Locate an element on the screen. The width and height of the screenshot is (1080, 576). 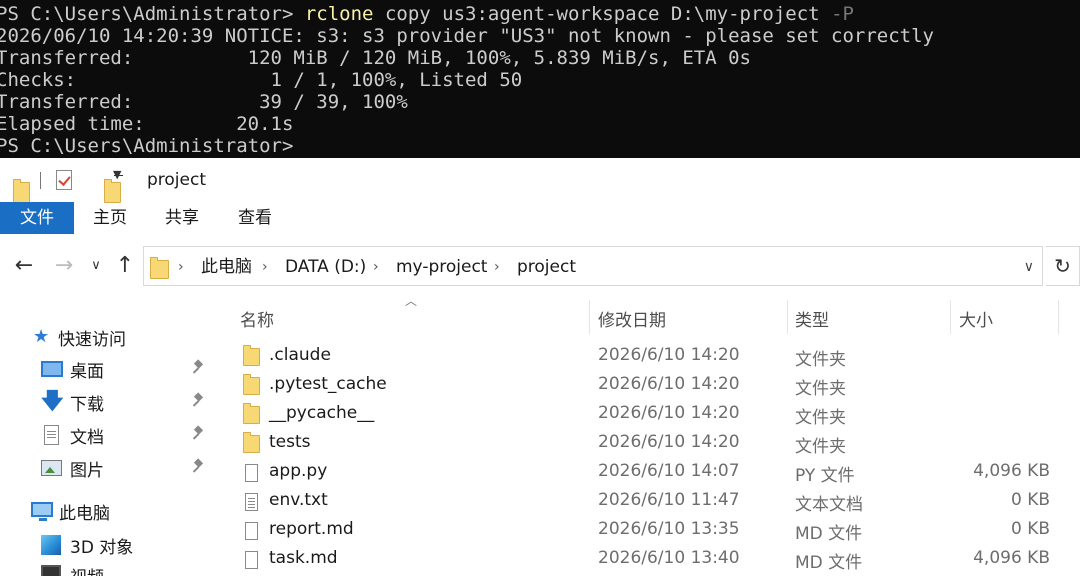
sidebar-item-label: 文档 is located at coordinates (87, 438).